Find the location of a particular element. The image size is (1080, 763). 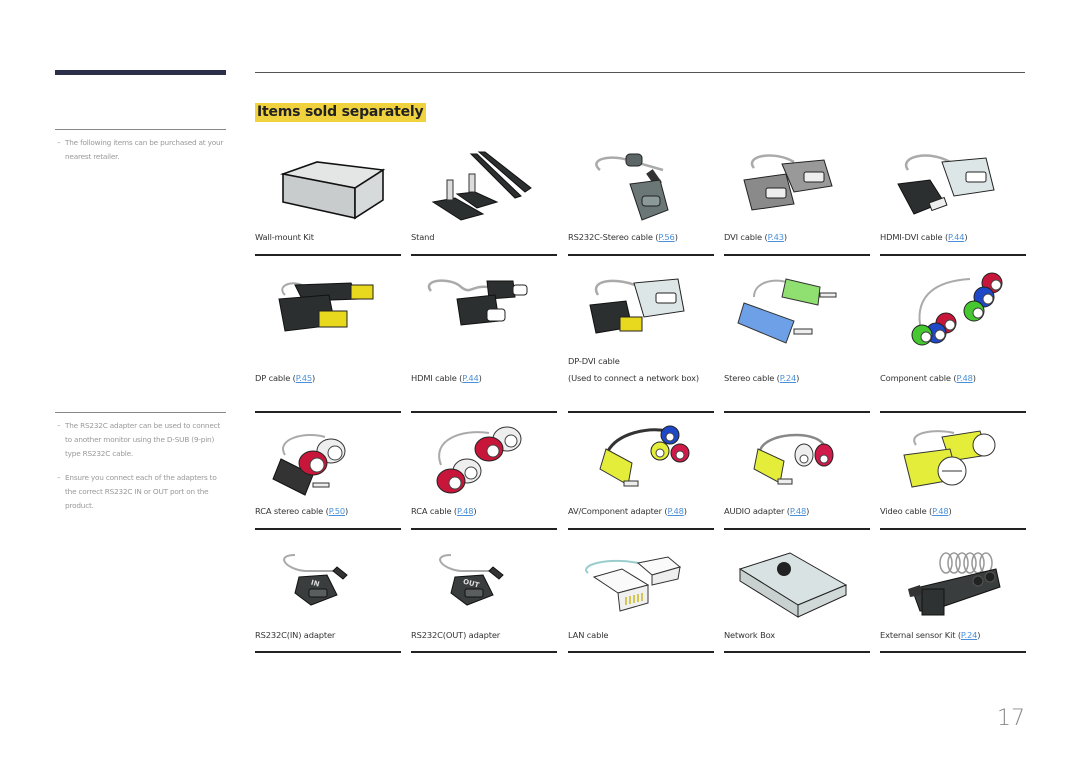

item-label: RCA stereo cable (P.50) is located at coordinates (328, 511).